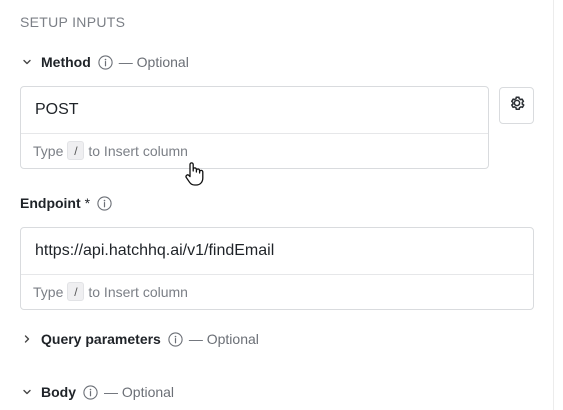  I want to click on body-header: Body — Optional, so click(97, 392).